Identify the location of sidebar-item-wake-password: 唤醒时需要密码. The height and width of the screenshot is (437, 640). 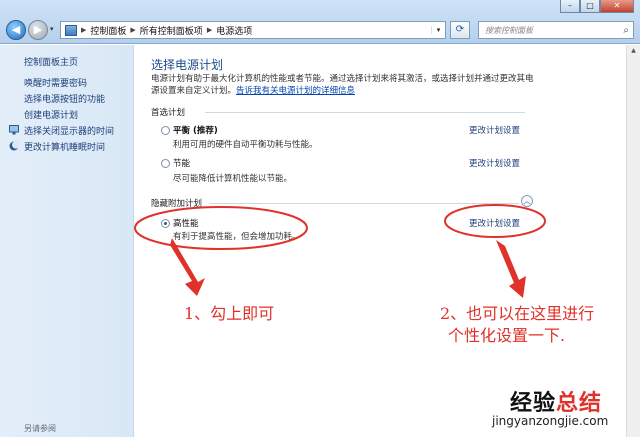
(55, 82).